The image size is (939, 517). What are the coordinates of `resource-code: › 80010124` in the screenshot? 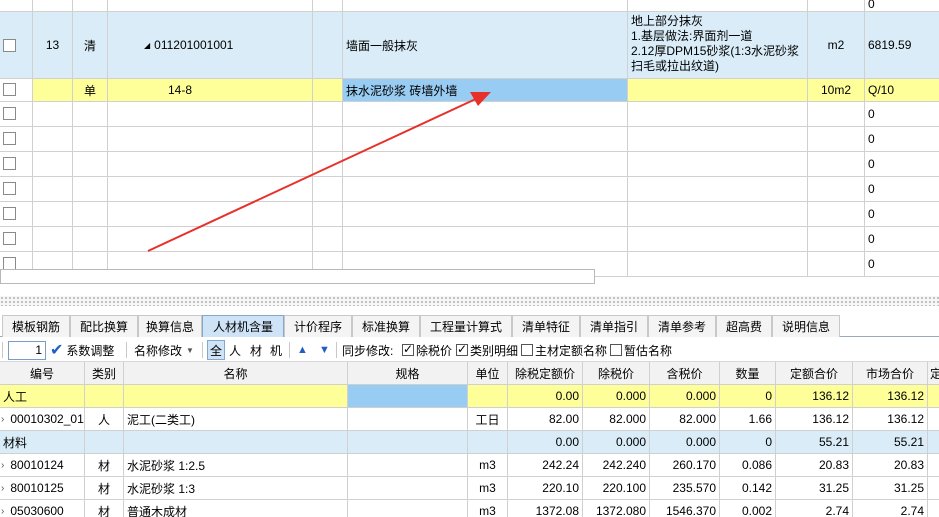 It's located at (42, 465).